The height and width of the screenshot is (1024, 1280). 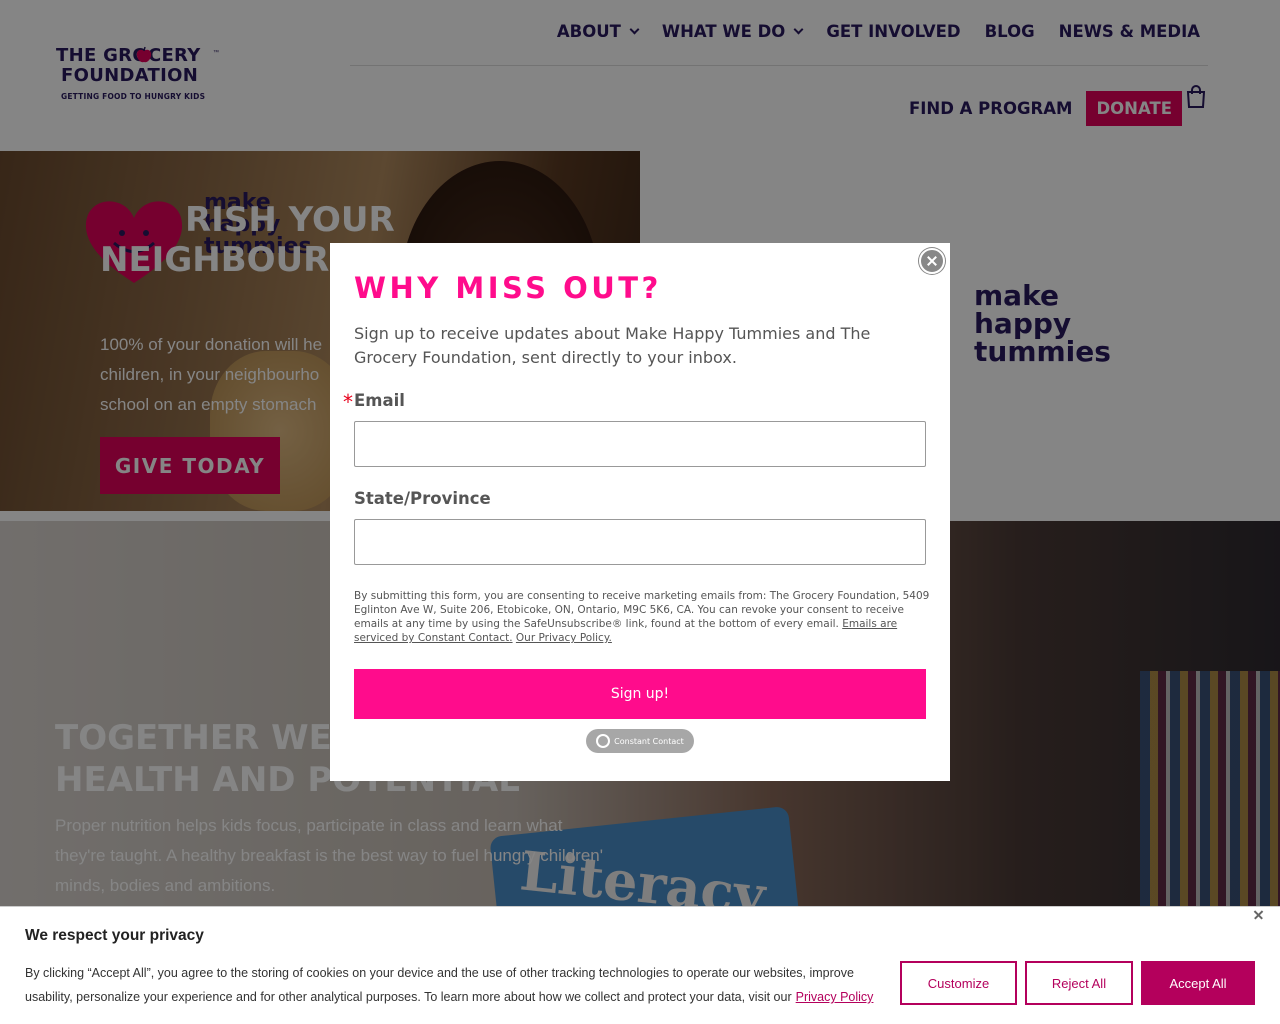 I want to click on required-asterisk: *, so click(x=348, y=402).